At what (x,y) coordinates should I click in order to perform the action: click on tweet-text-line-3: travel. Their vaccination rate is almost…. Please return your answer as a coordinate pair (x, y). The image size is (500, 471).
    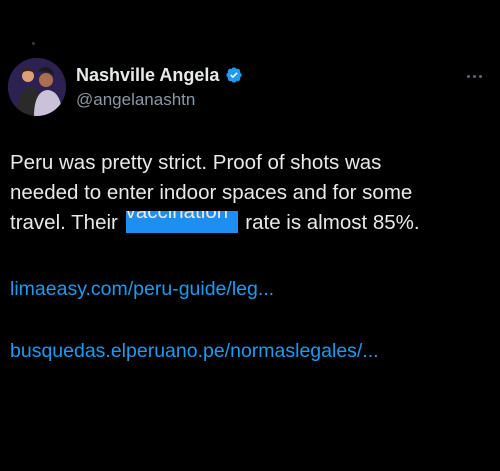
    Looking at the image, I should click on (248, 223).